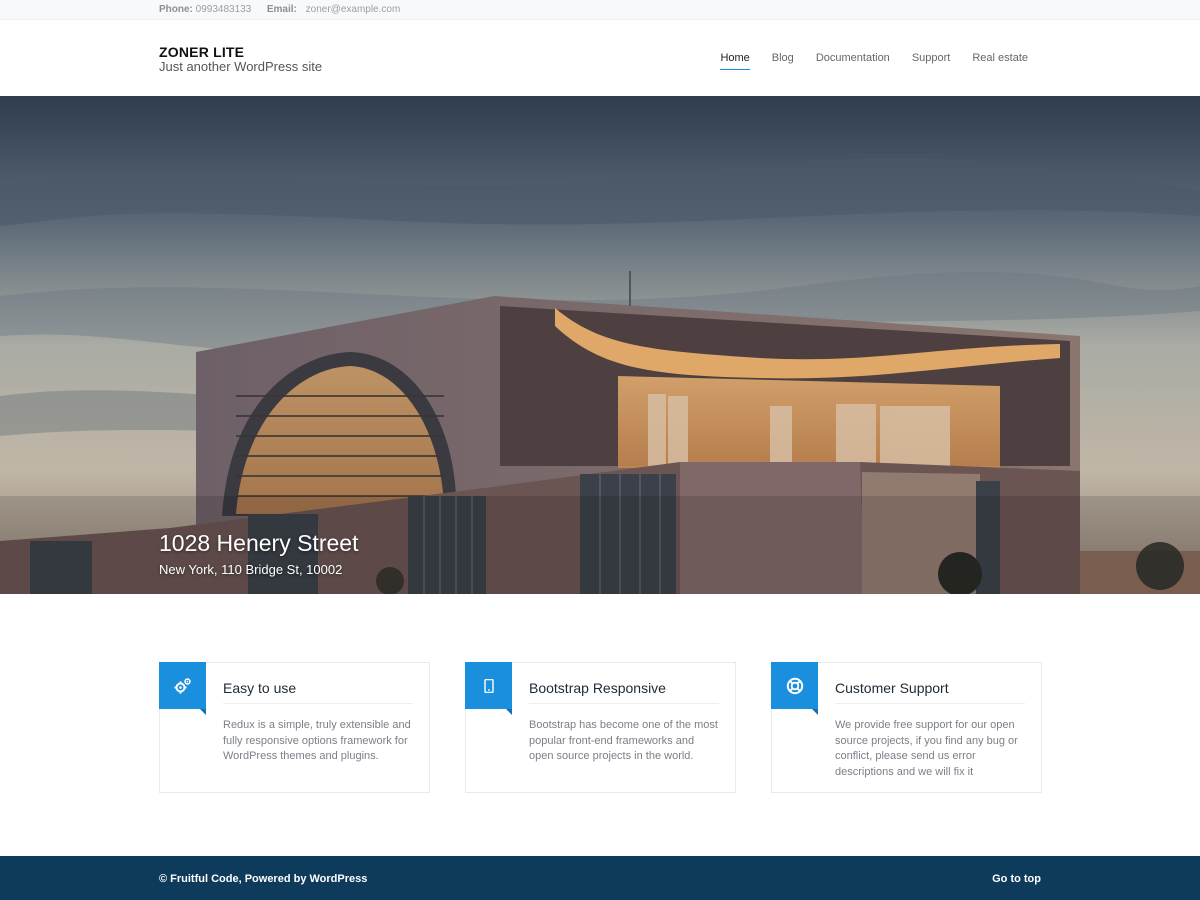 The width and height of the screenshot is (1200, 900). Describe the element at coordinates (994, 58) in the screenshot. I see `nav-item-real-estate: Real estate` at that location.